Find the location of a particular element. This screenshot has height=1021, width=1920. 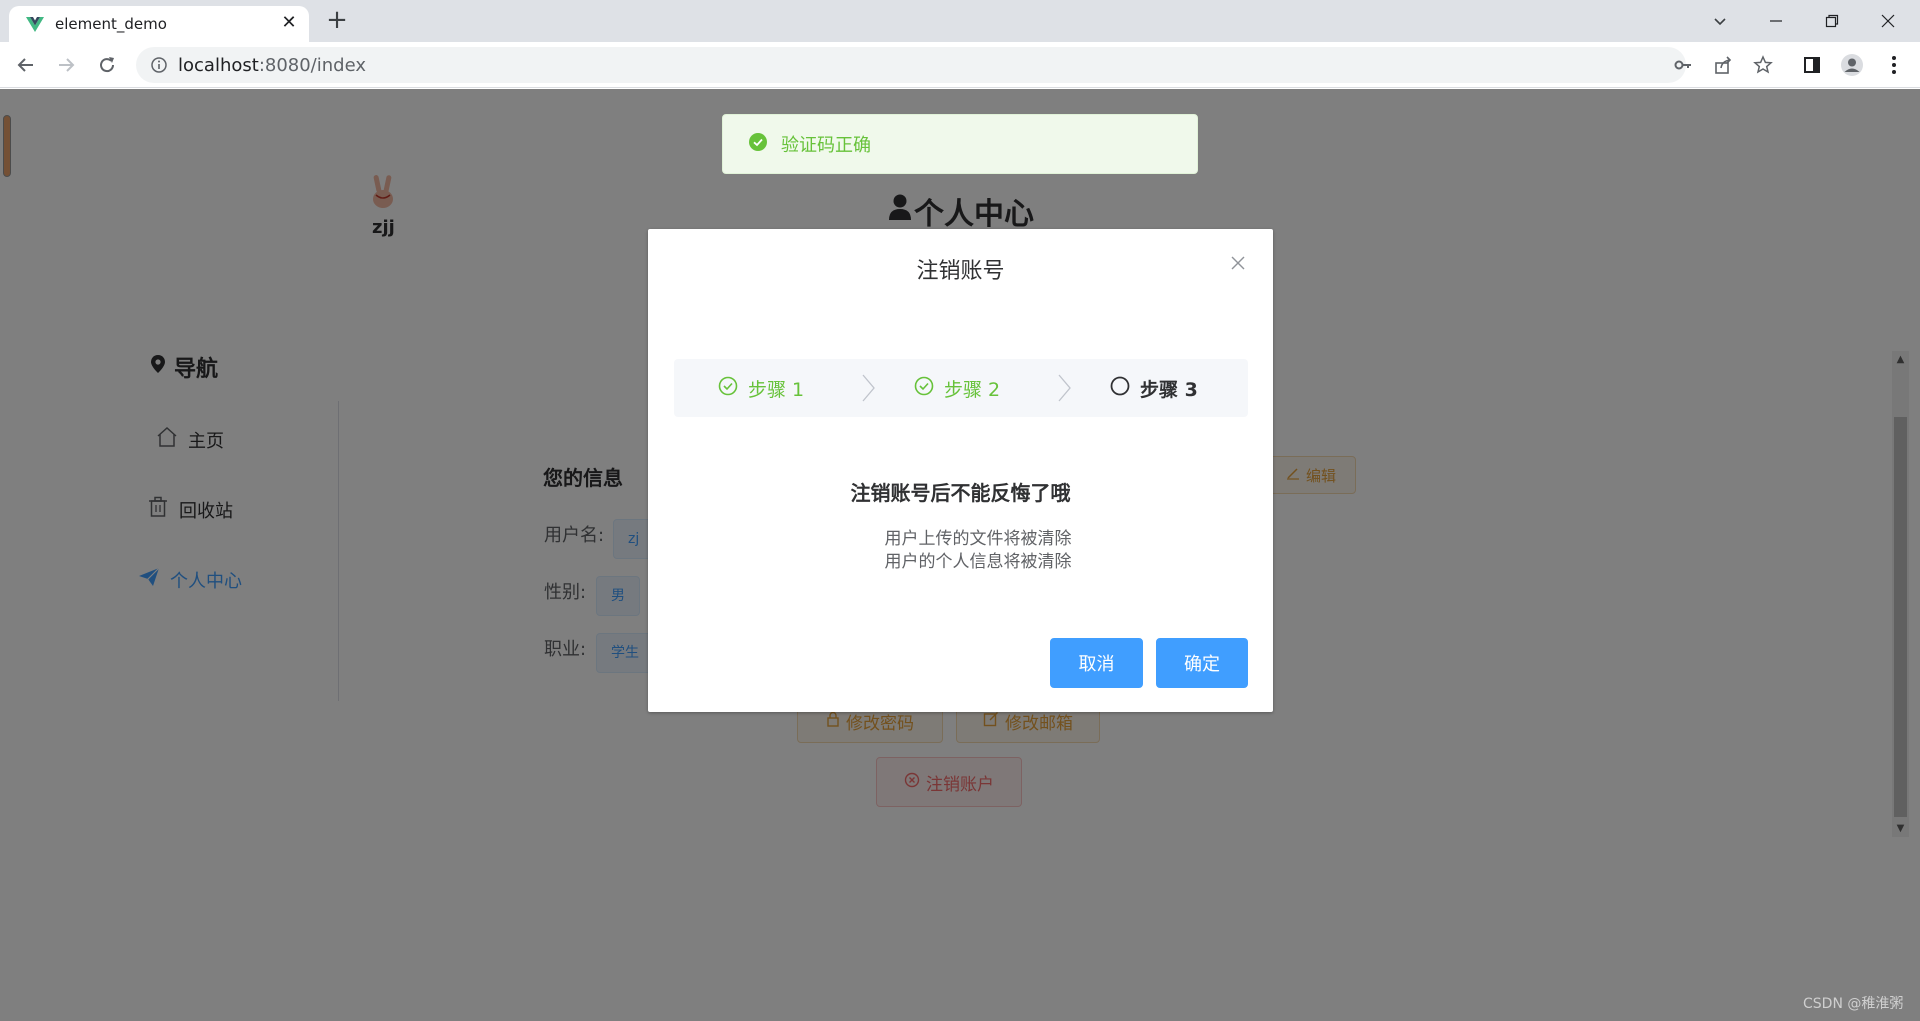

dialog-title: 注销账号 is located at coordinates (960, 271).